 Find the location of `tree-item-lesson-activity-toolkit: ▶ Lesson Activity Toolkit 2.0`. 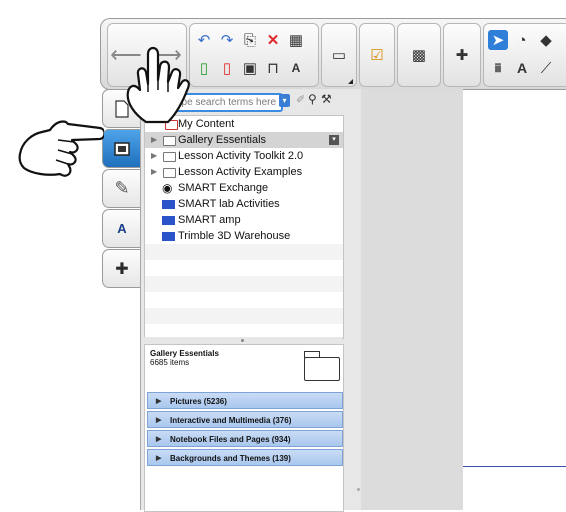

tree-item-lesson-activity-toolkit: ▶ Lesson Activity Toolkit 2.0 is located at coordinates (244, 156).